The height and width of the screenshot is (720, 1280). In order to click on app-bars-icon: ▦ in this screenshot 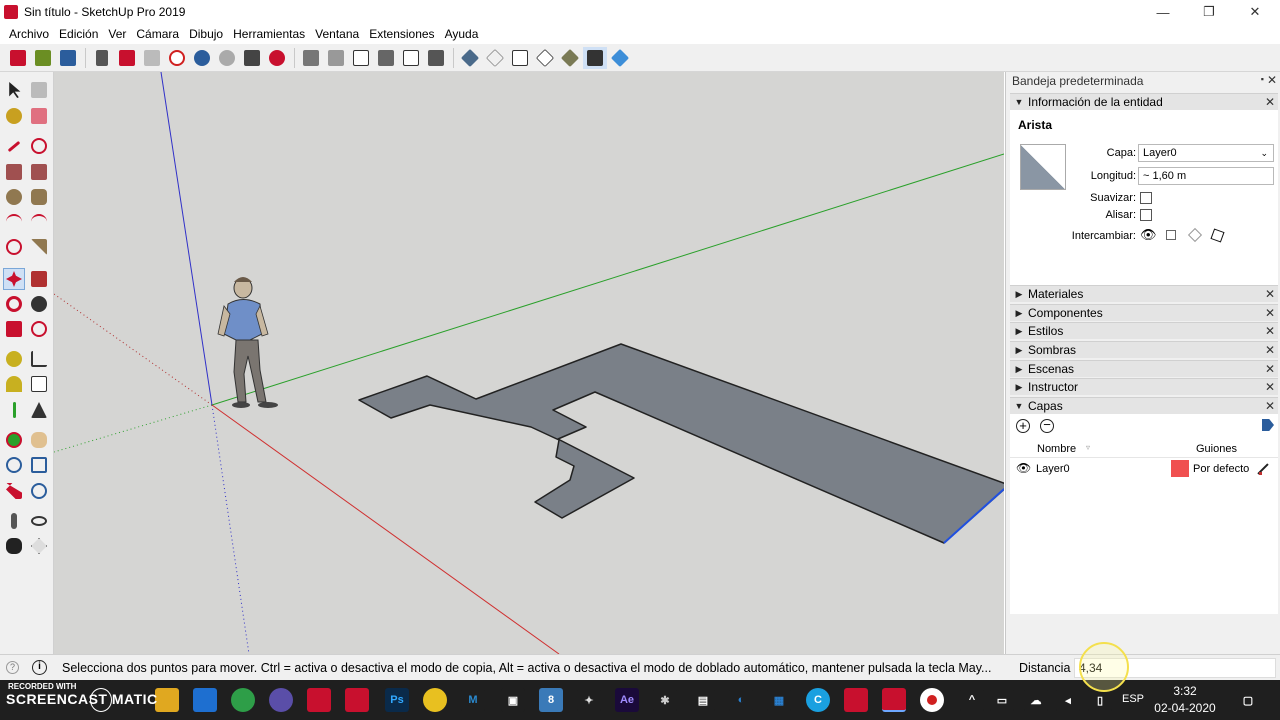, I will do `click(779, 700)`.